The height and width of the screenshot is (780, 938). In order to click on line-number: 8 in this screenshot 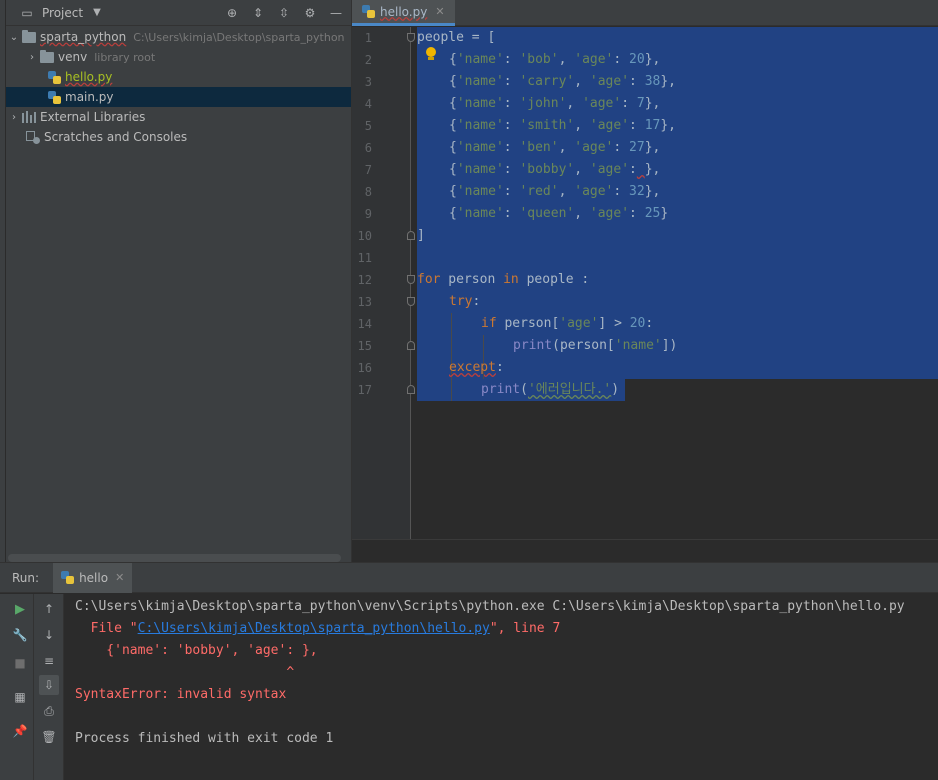, I will do `click(368, 192)`.